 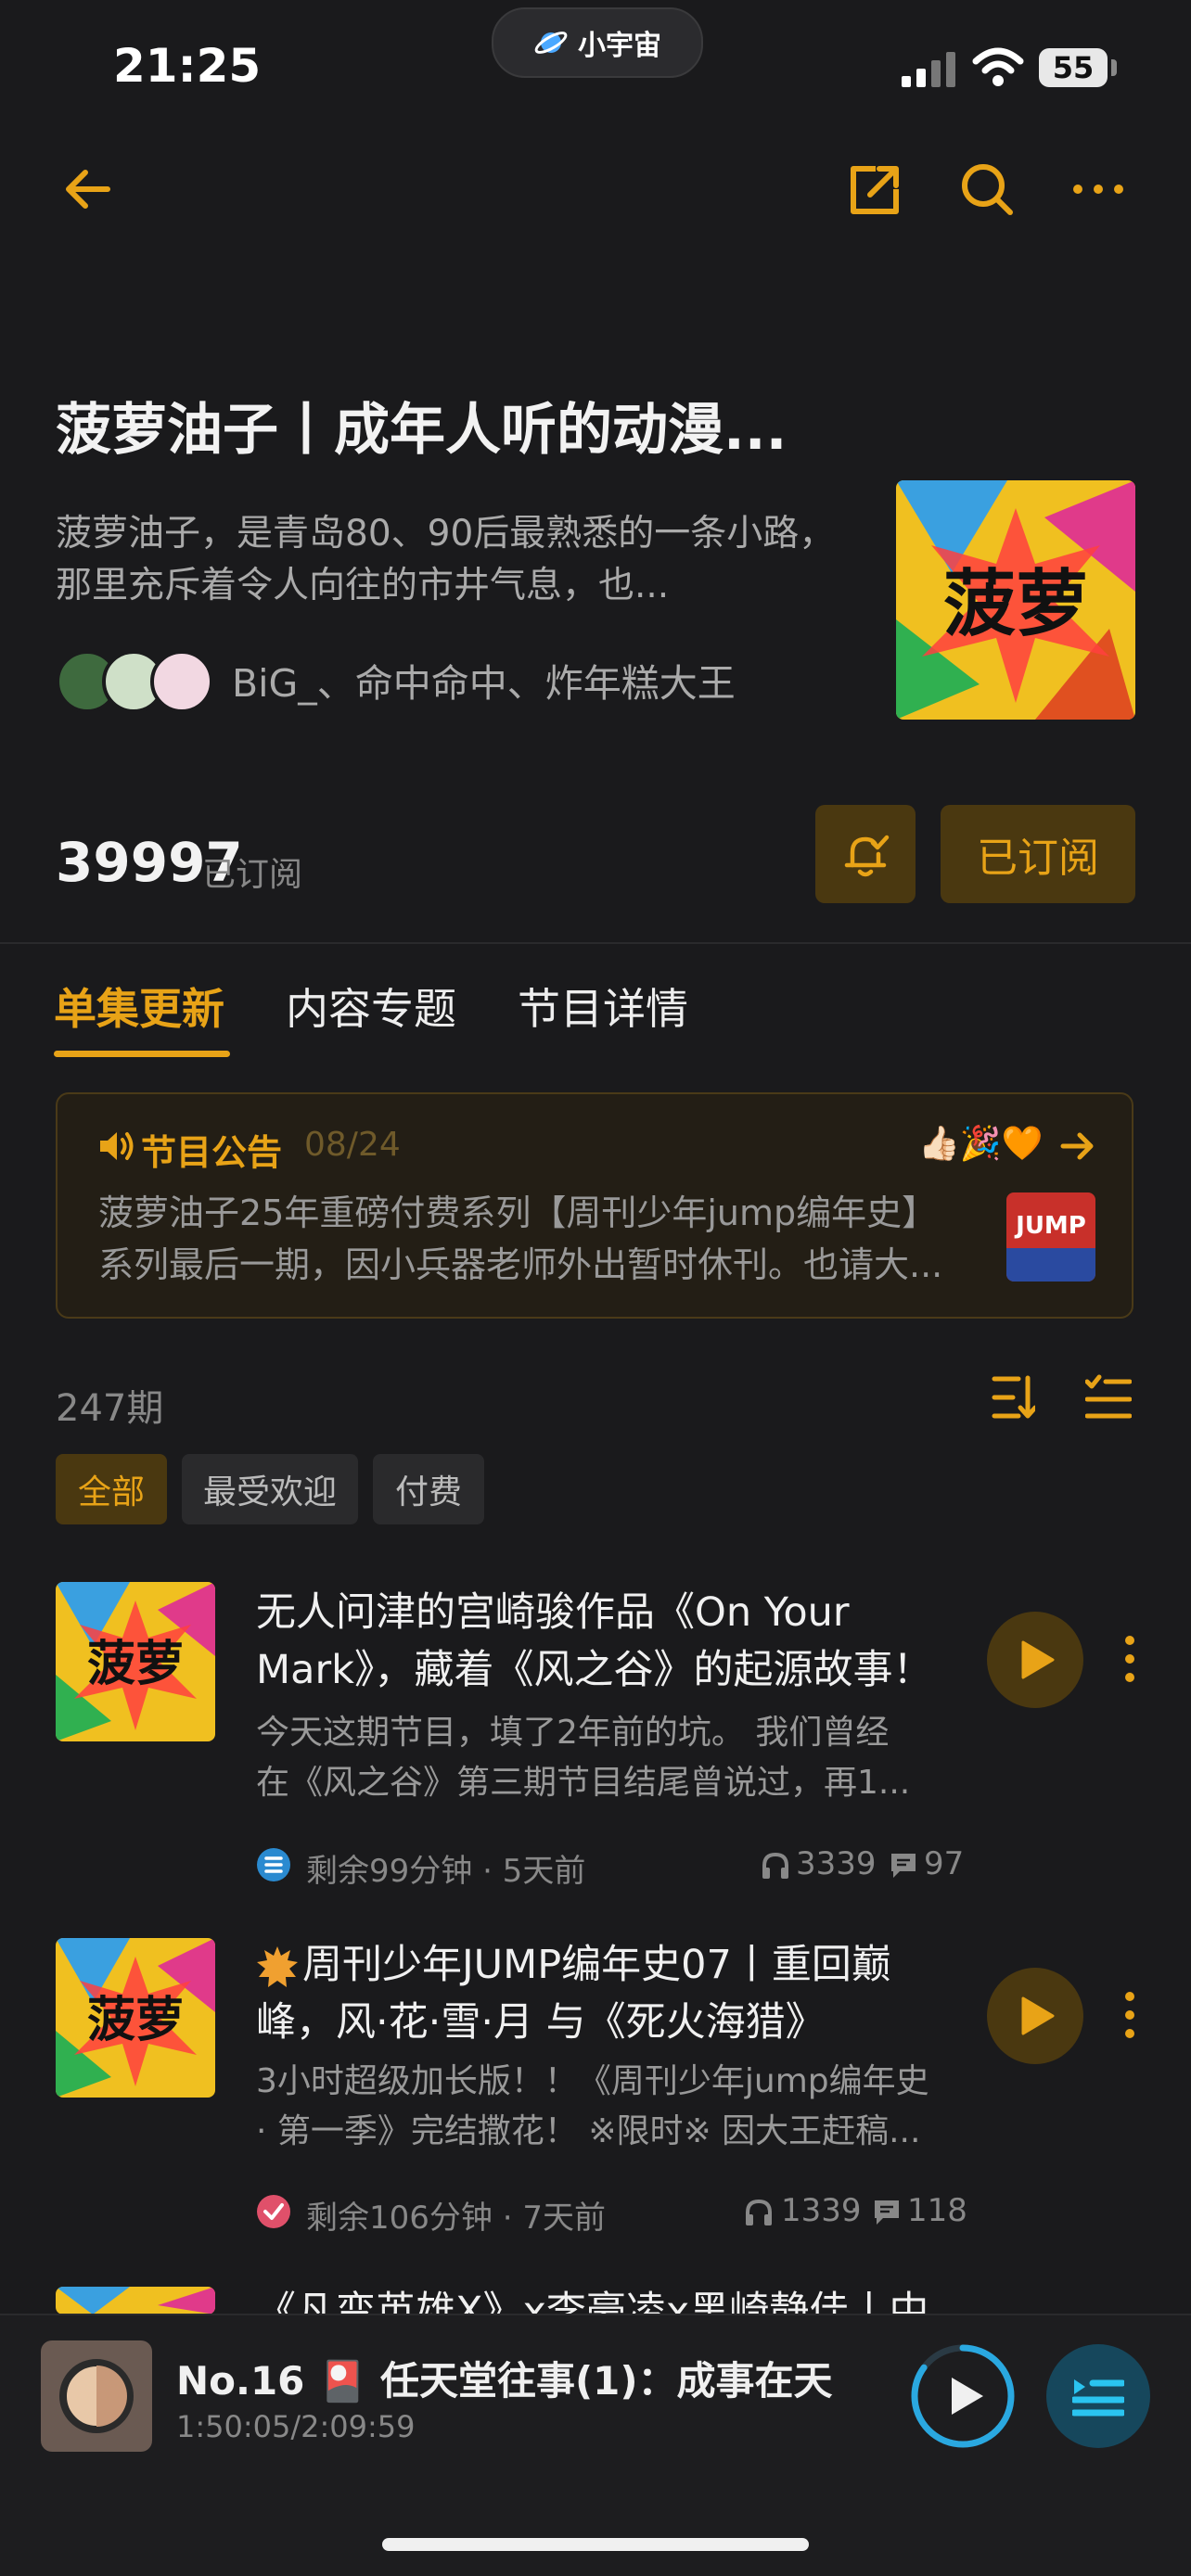 I want to click on divider, so click(x=595, y=943).